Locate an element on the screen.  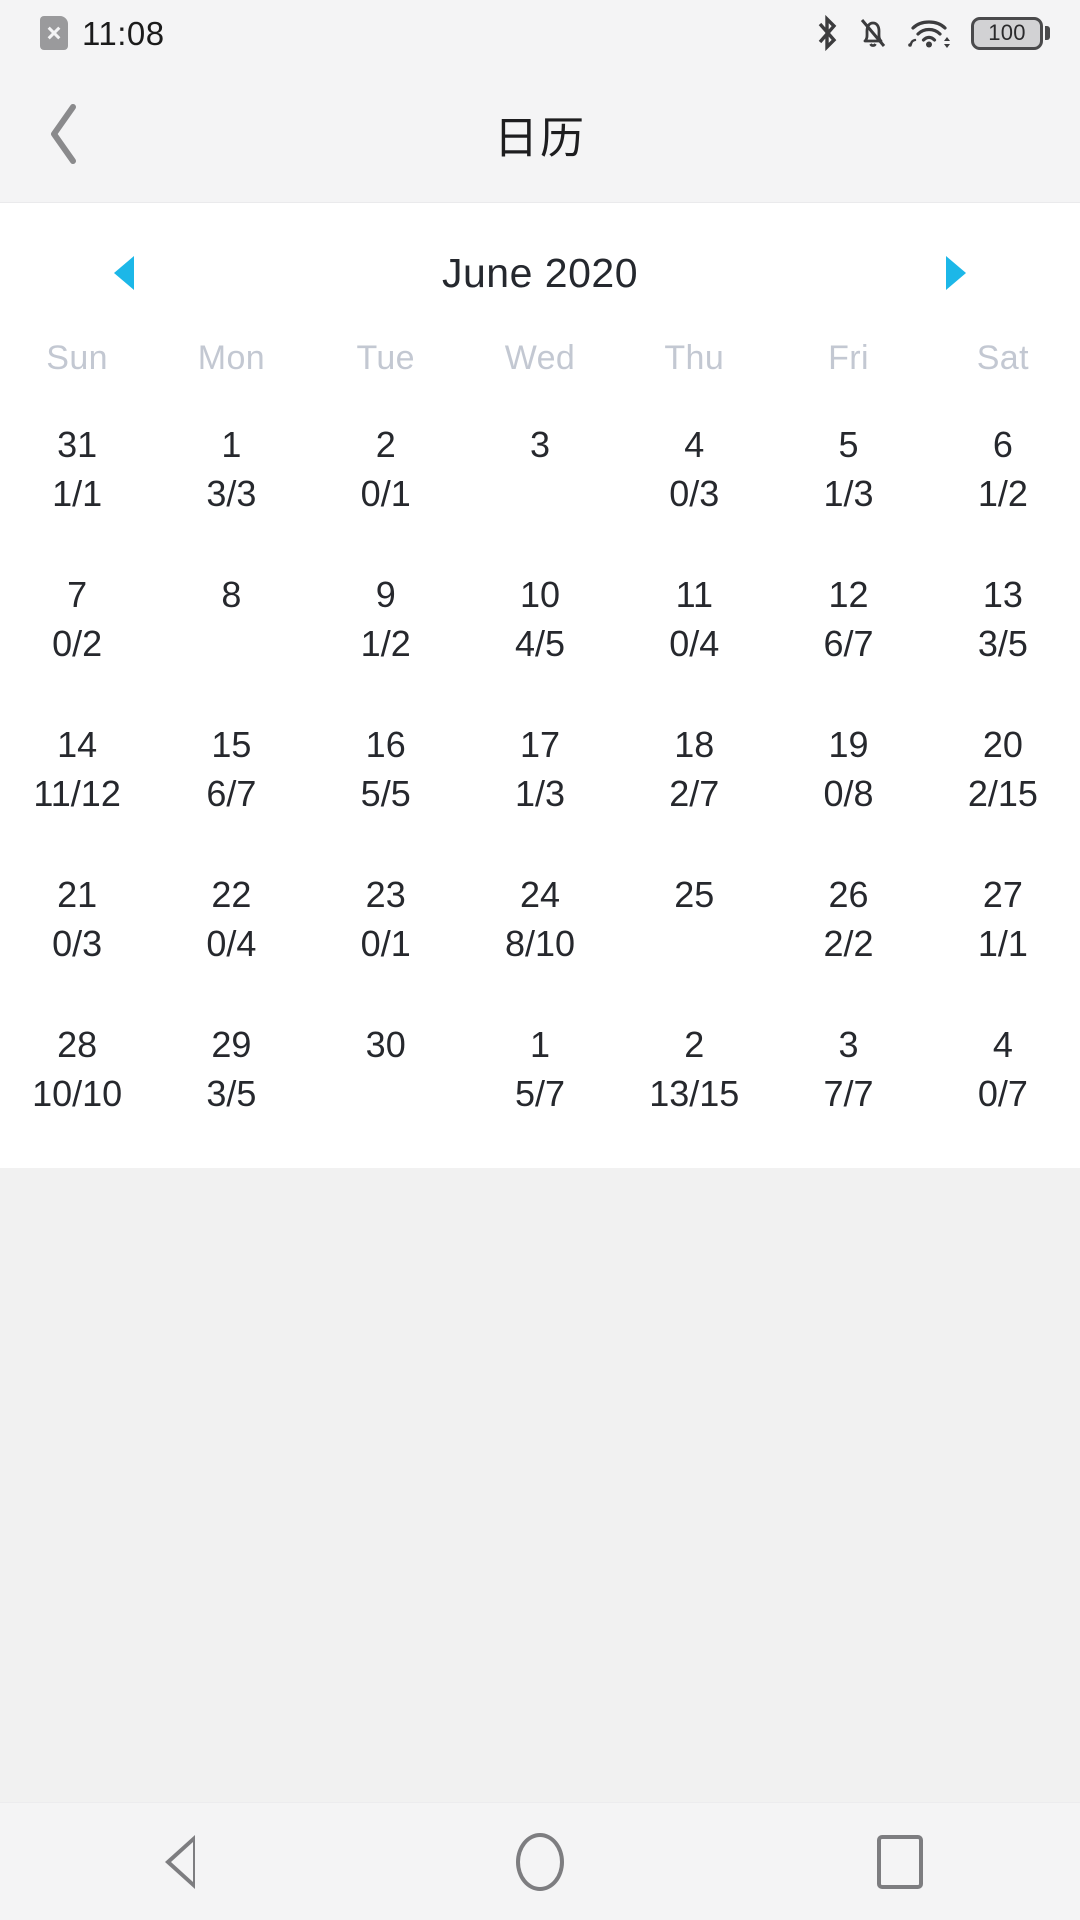
calendar-day-ratio: 0/8 is located at coordinates (848, 793).